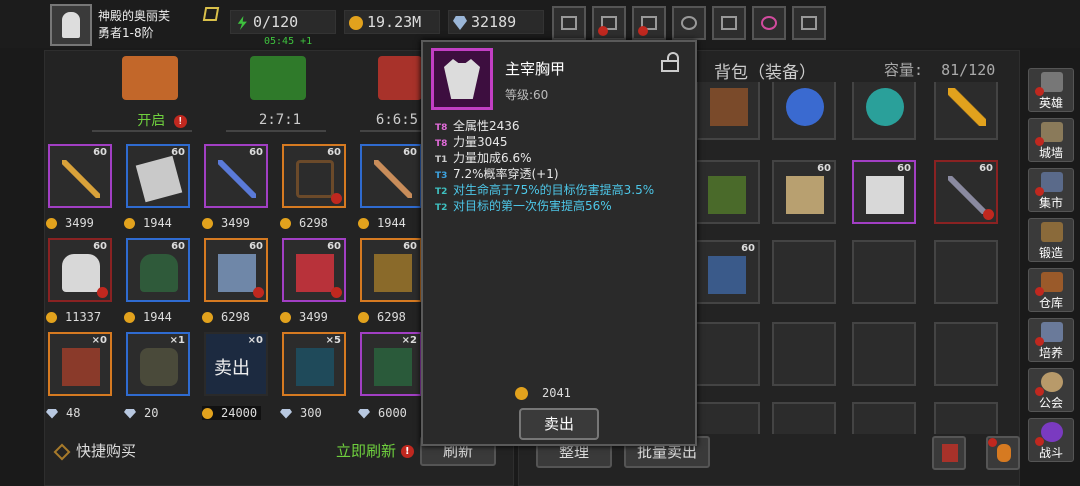  Describe the element at coordinates (242, 23) in the screenshot. I see `lightning-icon` at that location.